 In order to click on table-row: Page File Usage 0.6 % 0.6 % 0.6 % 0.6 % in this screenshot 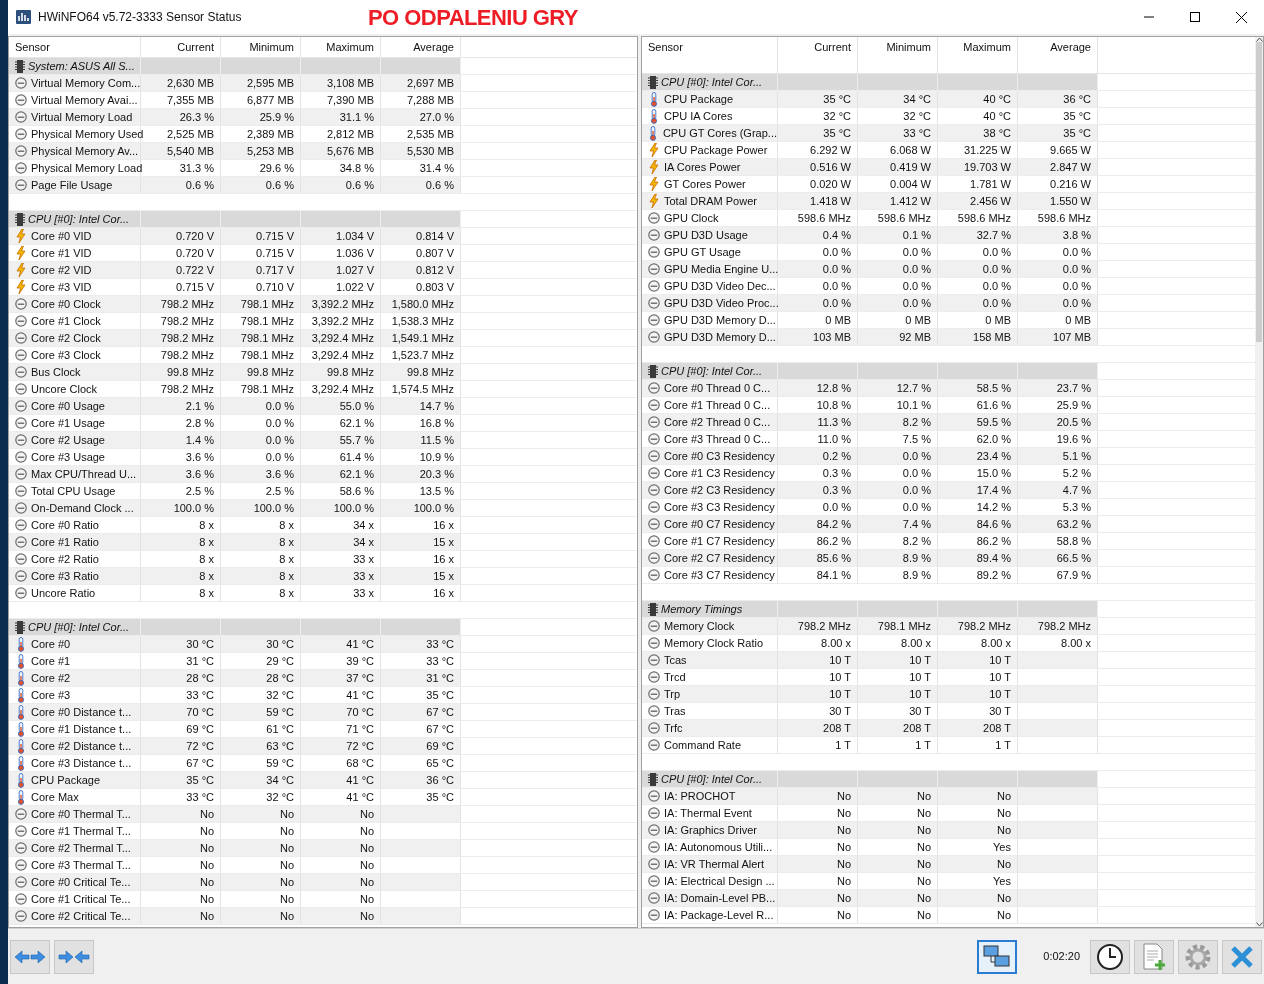, I will do `click(235, 185)`.